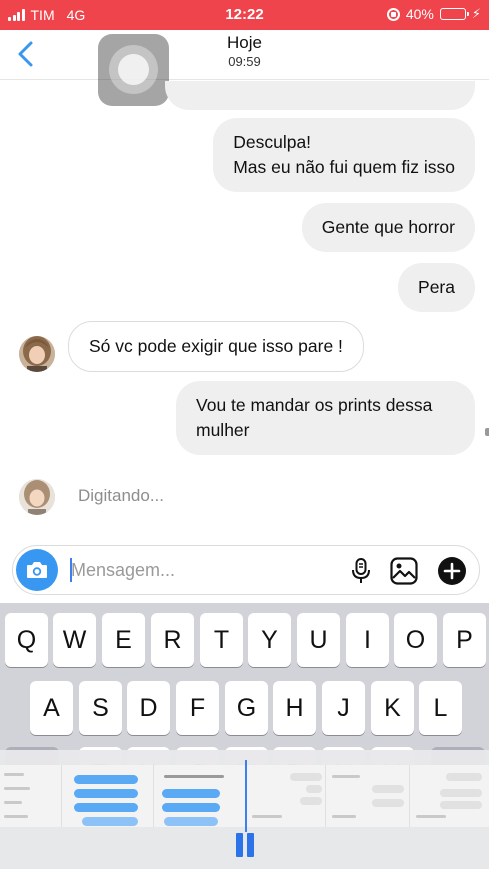 The image size is (489, 869). What do you see at coordinates (148, 708) in the screenshot?
I see `key-d: D` at bounding box center [148, 708].